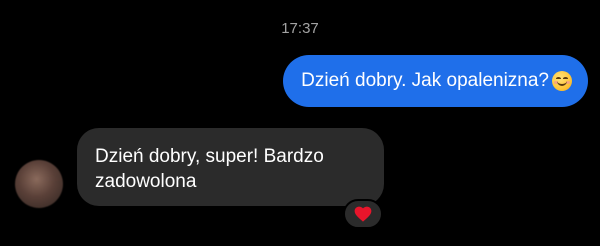  I want to click on incoming-message-text: Dzień dobry, super! Bardzo zadowolona, so click(209, 169).